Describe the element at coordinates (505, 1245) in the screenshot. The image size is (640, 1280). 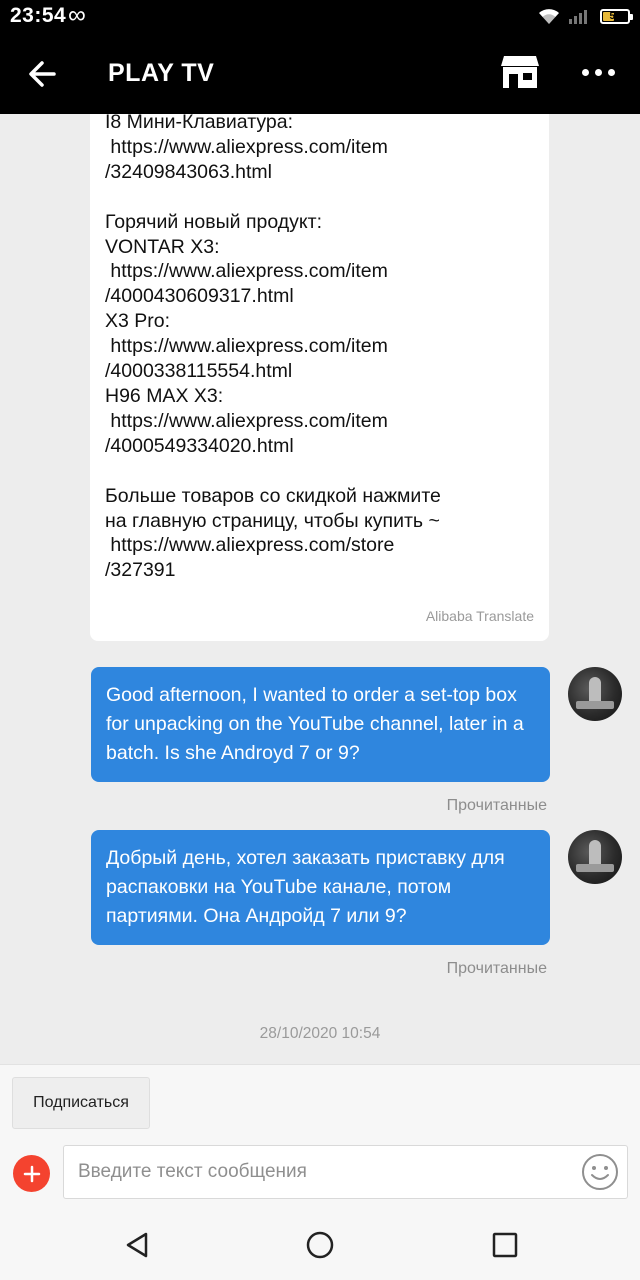
I see `nav-recent-icon` at that location.